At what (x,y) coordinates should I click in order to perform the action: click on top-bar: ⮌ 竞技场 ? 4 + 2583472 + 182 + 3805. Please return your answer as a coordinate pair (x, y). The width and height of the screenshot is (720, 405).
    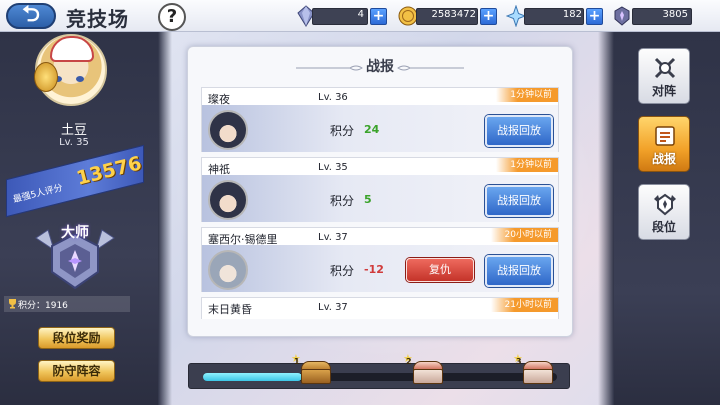
    Looking at the image, I should click on (360, 16).